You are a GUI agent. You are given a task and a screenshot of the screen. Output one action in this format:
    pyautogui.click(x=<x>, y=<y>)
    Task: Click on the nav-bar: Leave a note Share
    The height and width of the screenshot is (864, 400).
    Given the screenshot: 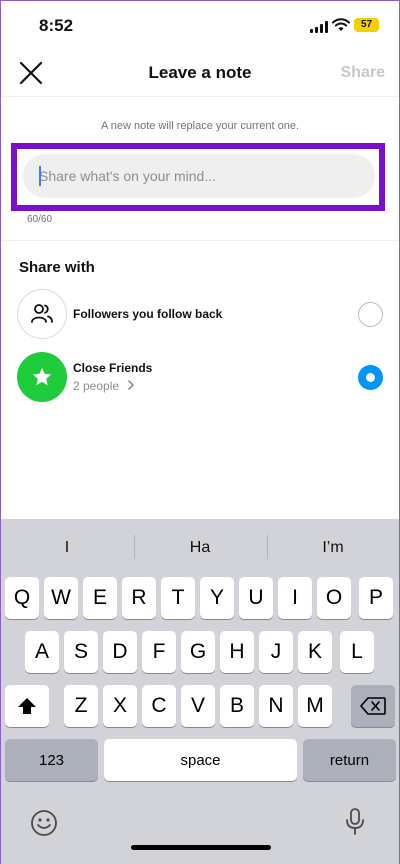 What is the action you would take?
    pyautogui.click(x=200, y=73)
    